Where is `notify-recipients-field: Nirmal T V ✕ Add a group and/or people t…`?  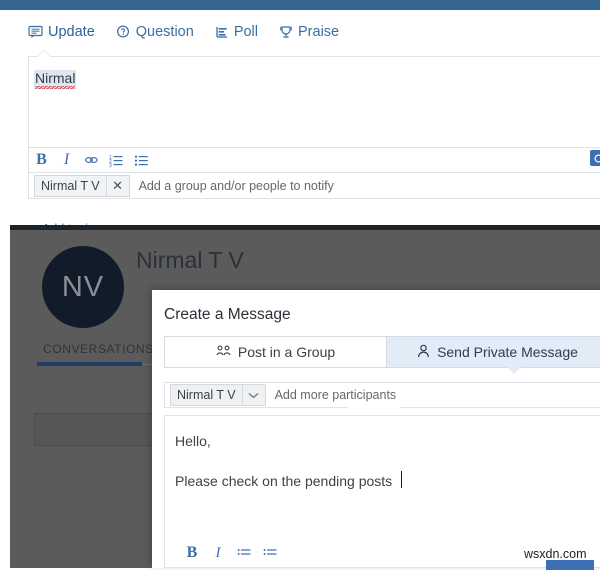 notify-recipients-field: Nirmal T V ✕ Add a group and/or people t… is located at coordinates (314, 185).